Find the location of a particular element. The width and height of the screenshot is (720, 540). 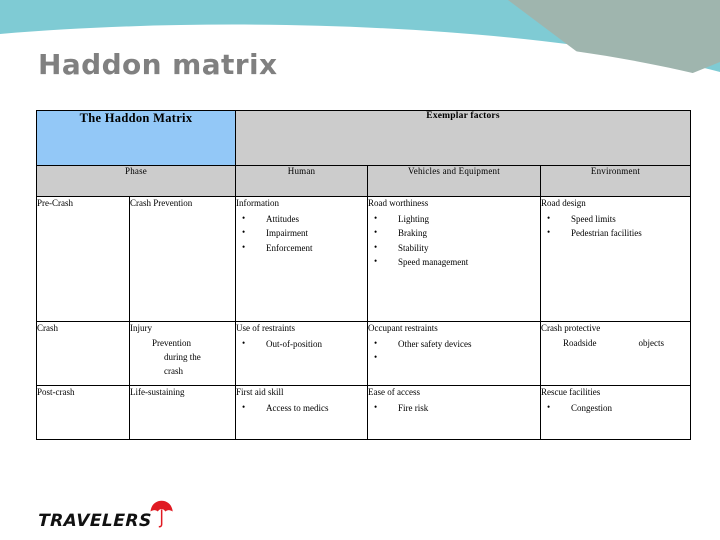

taupe-triangle-shape is located at coordinates (638, 91).